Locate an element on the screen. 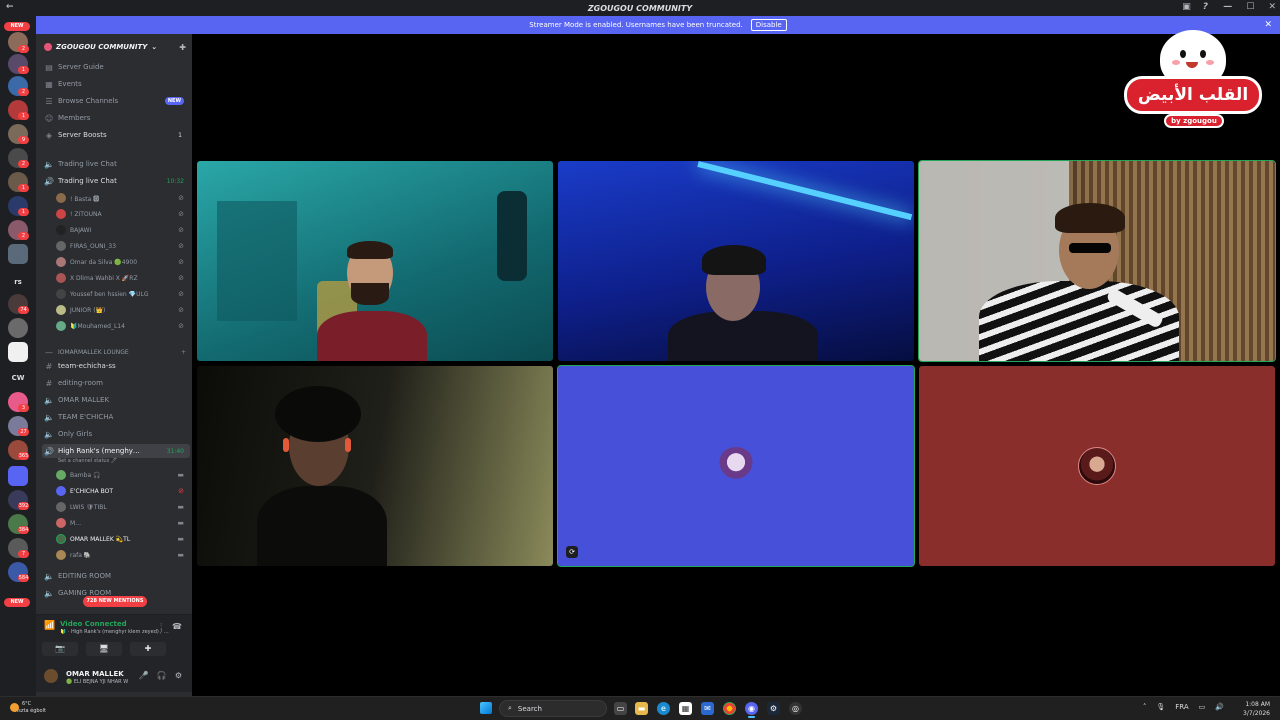 This screenshot has width=1280, height=720. voice-user: ! ZITOUNA ⊘ is located at coordinates (123, 214).